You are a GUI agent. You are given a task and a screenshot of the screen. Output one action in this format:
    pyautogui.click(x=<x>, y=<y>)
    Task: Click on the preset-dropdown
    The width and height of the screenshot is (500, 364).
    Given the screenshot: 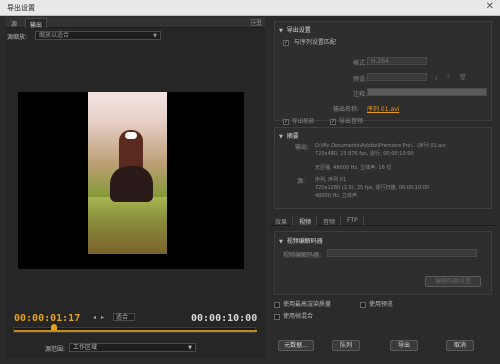 What is the action you would take?
    pyautogui.click(x=397, y=77)
    